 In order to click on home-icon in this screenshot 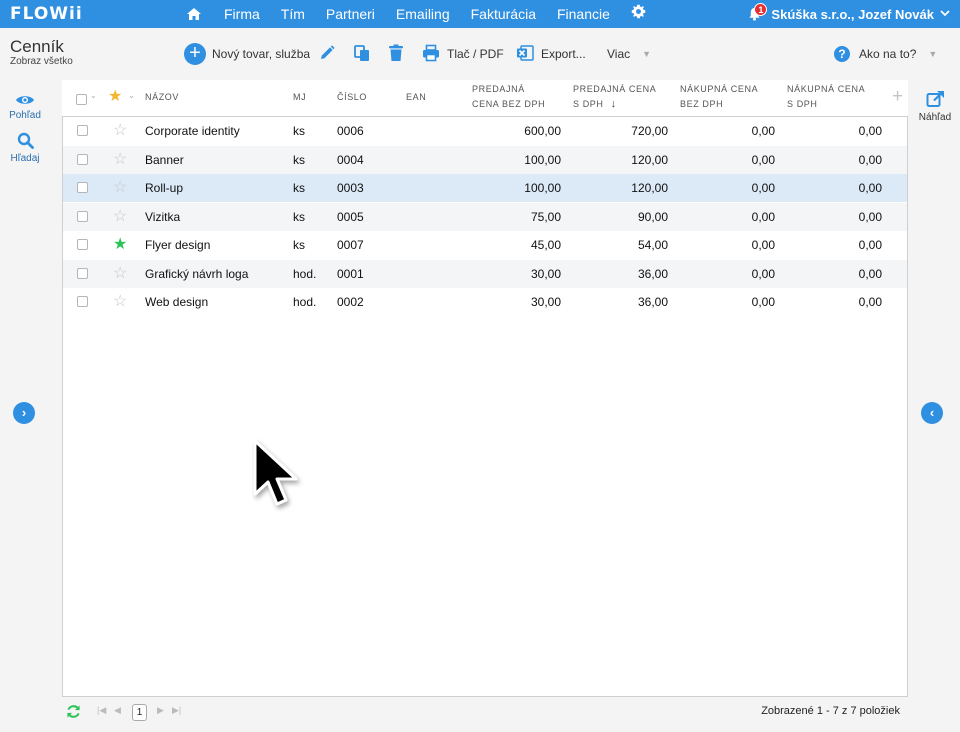, I will do `click(194, 14)`.